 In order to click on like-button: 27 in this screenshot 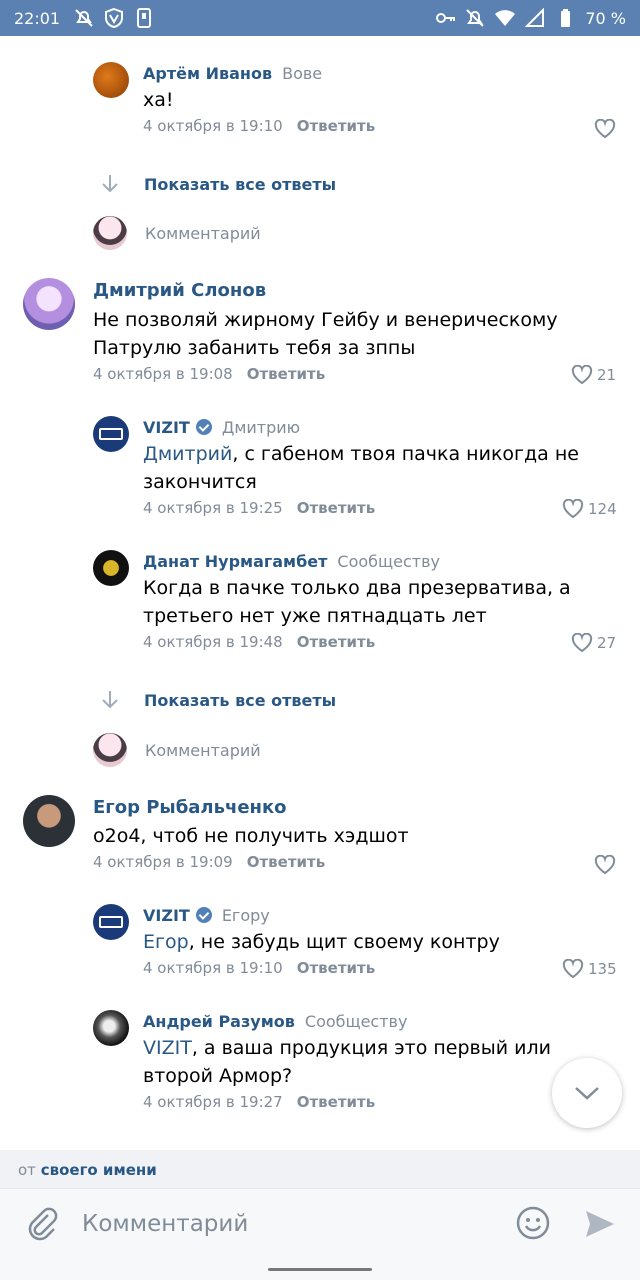, I will do `click(593, 643)`.